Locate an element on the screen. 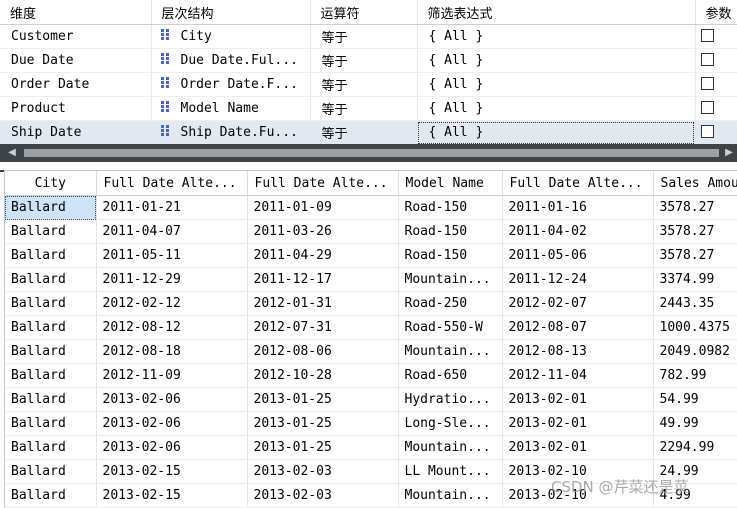 Image resolution: width=737 pixels, height=508 pixels. order-date-cell: 2012-11-09 is located at coordinates (172, 375).